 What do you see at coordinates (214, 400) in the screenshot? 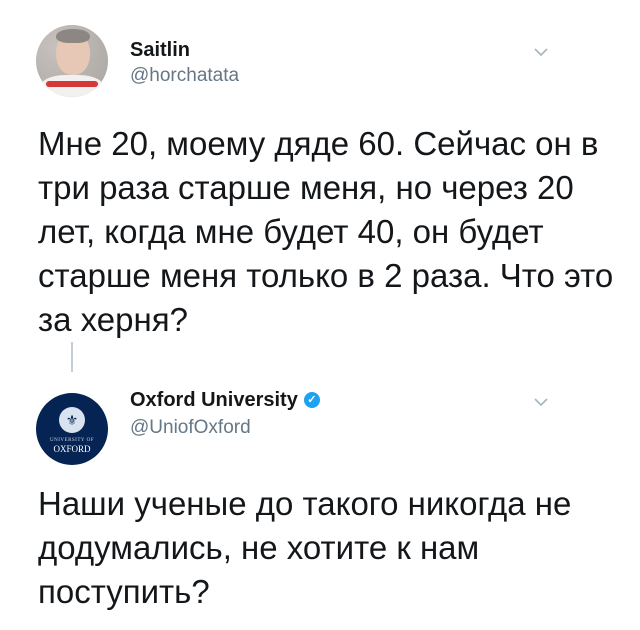
I see `author-name: Oxford University` at bounding box center [214, 400].